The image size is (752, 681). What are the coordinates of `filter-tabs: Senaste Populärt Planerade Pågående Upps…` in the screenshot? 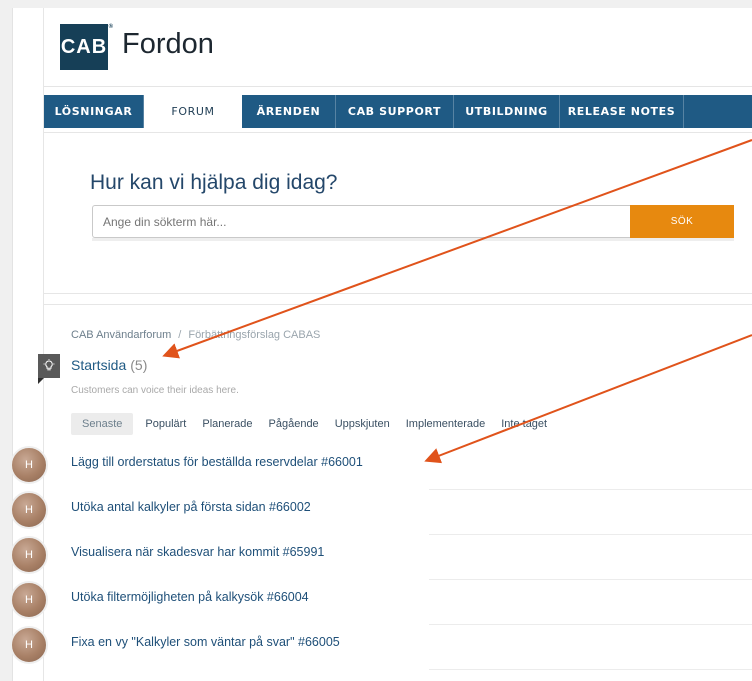 It's located at (317, 424).